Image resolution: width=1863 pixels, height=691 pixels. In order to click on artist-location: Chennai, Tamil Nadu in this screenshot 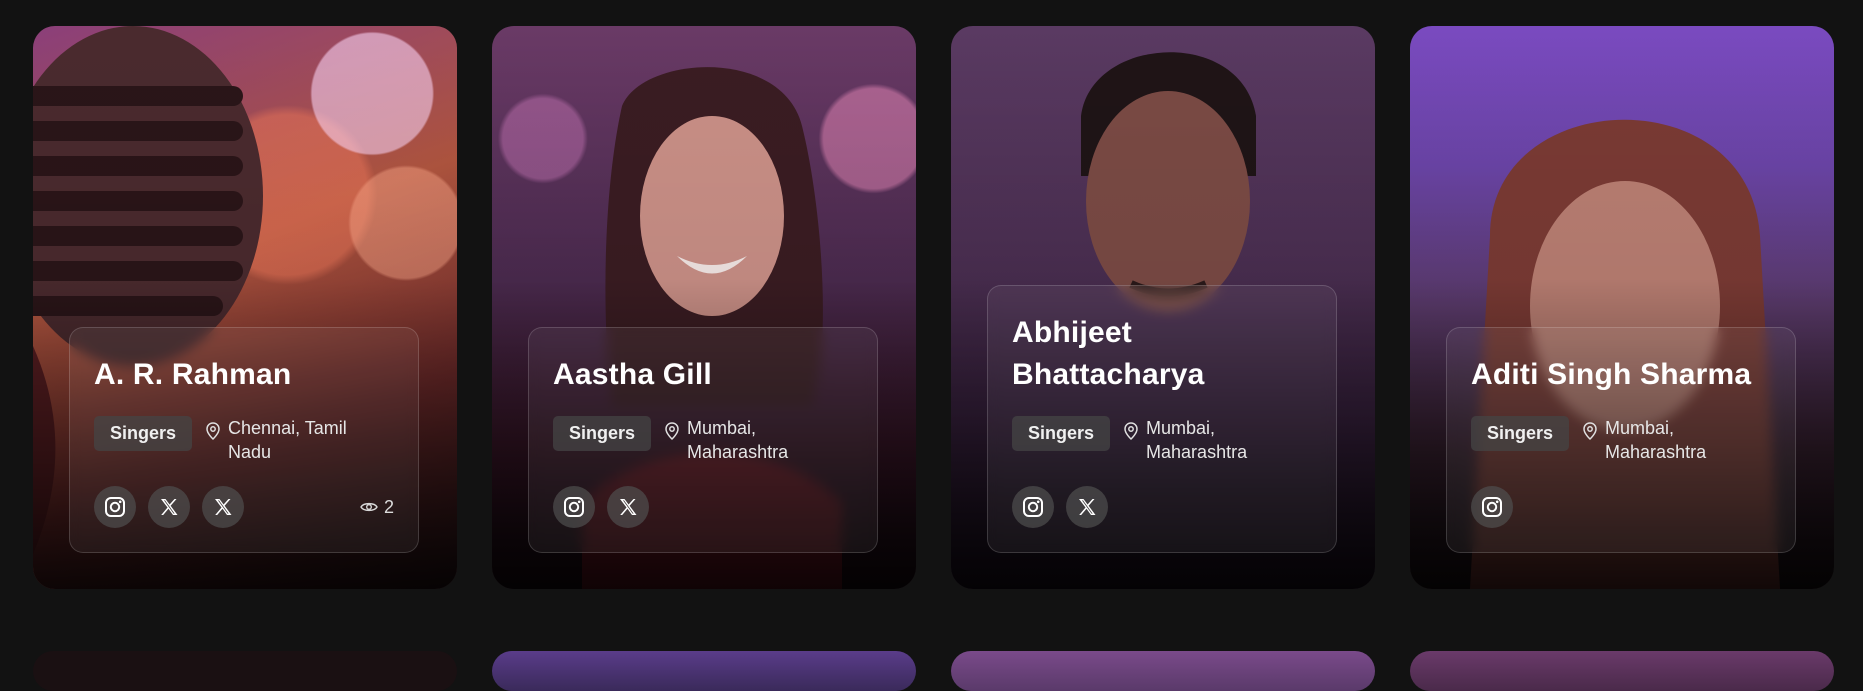, I will do `click(286, 440)`.